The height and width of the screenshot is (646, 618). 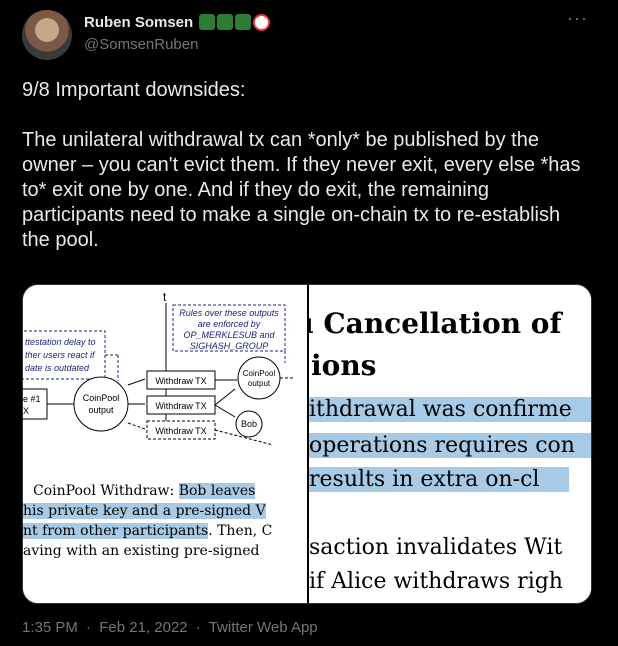 What do you see at coordinates (577, 18) in the screenshot?
I see `more-options-icon: ···` at bounding box center [577, 18].